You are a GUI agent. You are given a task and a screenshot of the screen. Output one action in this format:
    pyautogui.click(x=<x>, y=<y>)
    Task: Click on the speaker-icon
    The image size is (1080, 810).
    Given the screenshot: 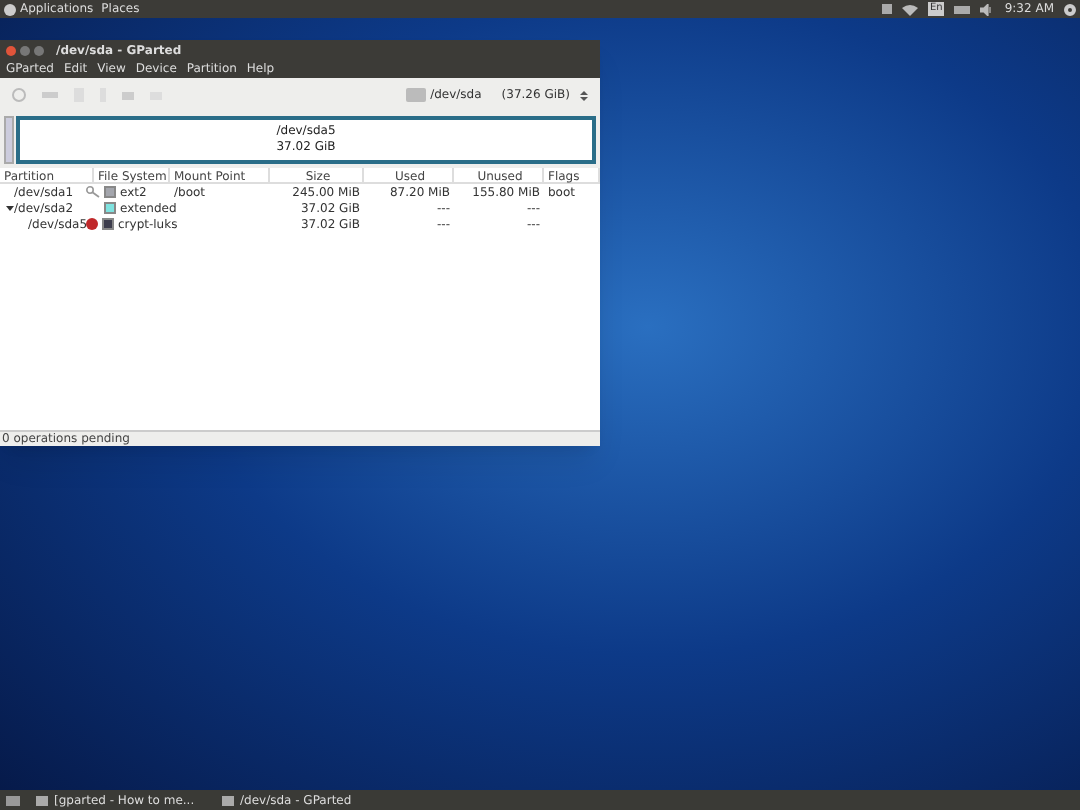 What is the action you would take?
    pyautogui.click(x=987, y=9)
    